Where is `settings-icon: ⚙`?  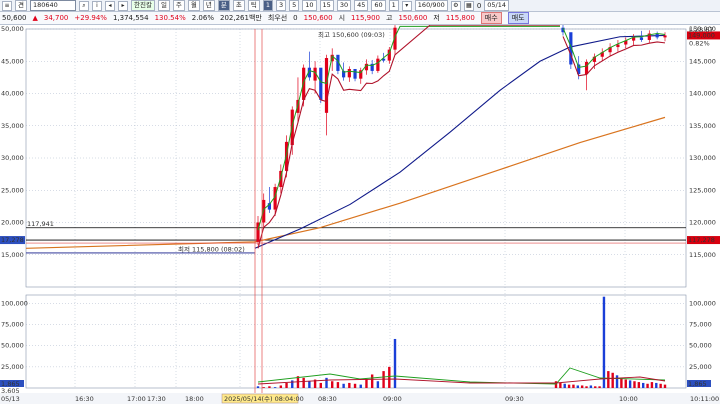 settings-icon: ⚙ is located at coordinates (455, 5).